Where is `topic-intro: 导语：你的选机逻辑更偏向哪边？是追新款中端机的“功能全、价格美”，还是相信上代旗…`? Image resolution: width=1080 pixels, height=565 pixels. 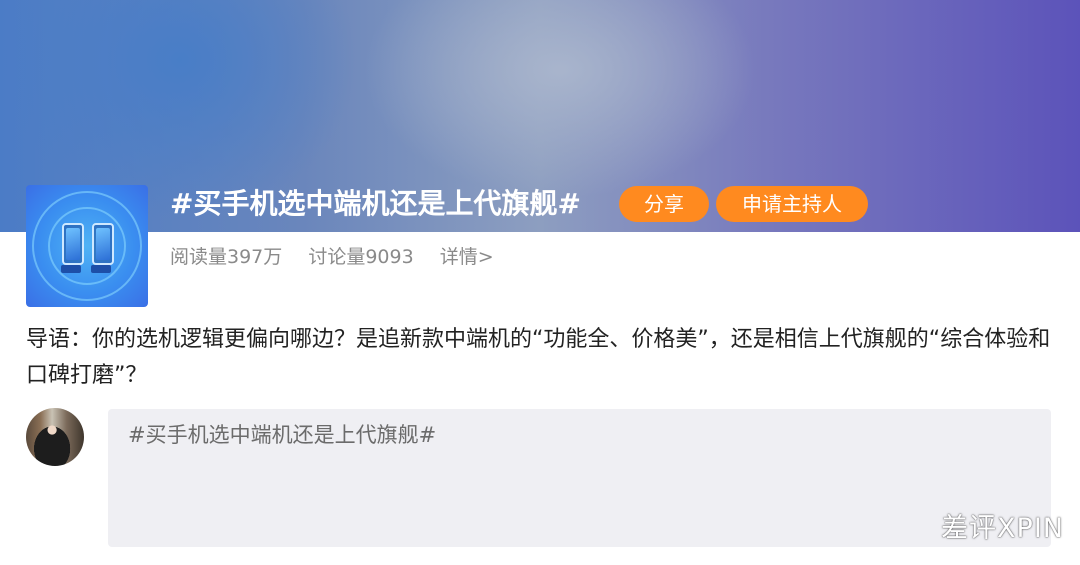
topic-intro: 导语：你的选机逻辑更偏向哪边？是追新款中端机的“功能全、价格美”，还是相信上代旗… is located at coordinates (538, 357).